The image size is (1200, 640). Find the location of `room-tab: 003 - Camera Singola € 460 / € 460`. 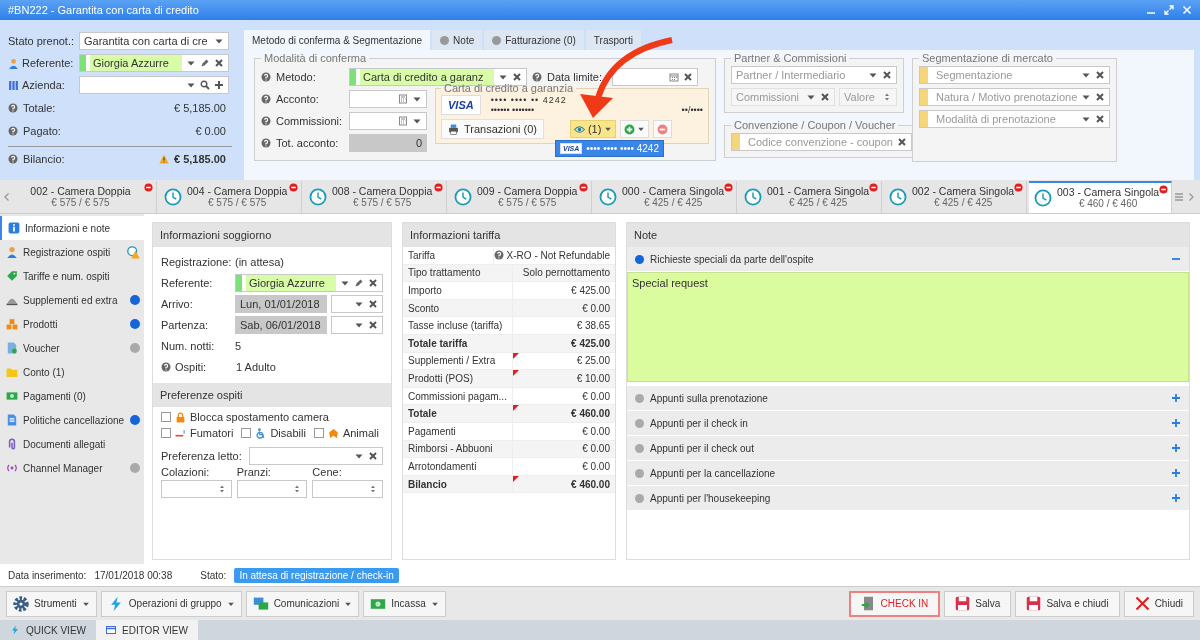

room-tab: 003 - Camera Singola € 460 / € 460 is located at coordinates (1100, 196).